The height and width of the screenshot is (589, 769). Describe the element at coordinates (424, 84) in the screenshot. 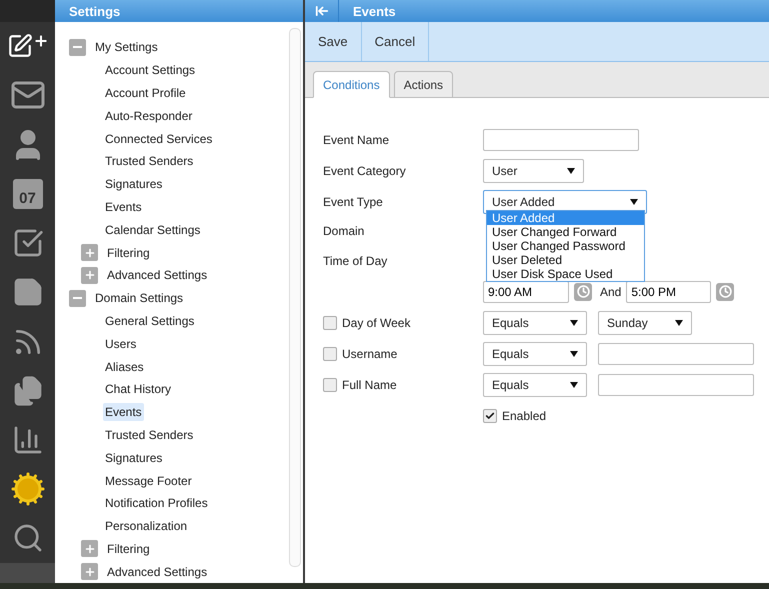

I see `tab: Actions` at that location.